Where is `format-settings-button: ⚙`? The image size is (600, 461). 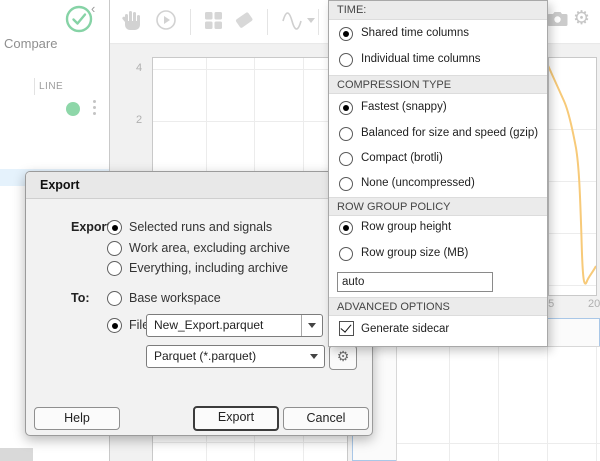
format-settings-button: ⚙ is located at coordinates (343, 357).